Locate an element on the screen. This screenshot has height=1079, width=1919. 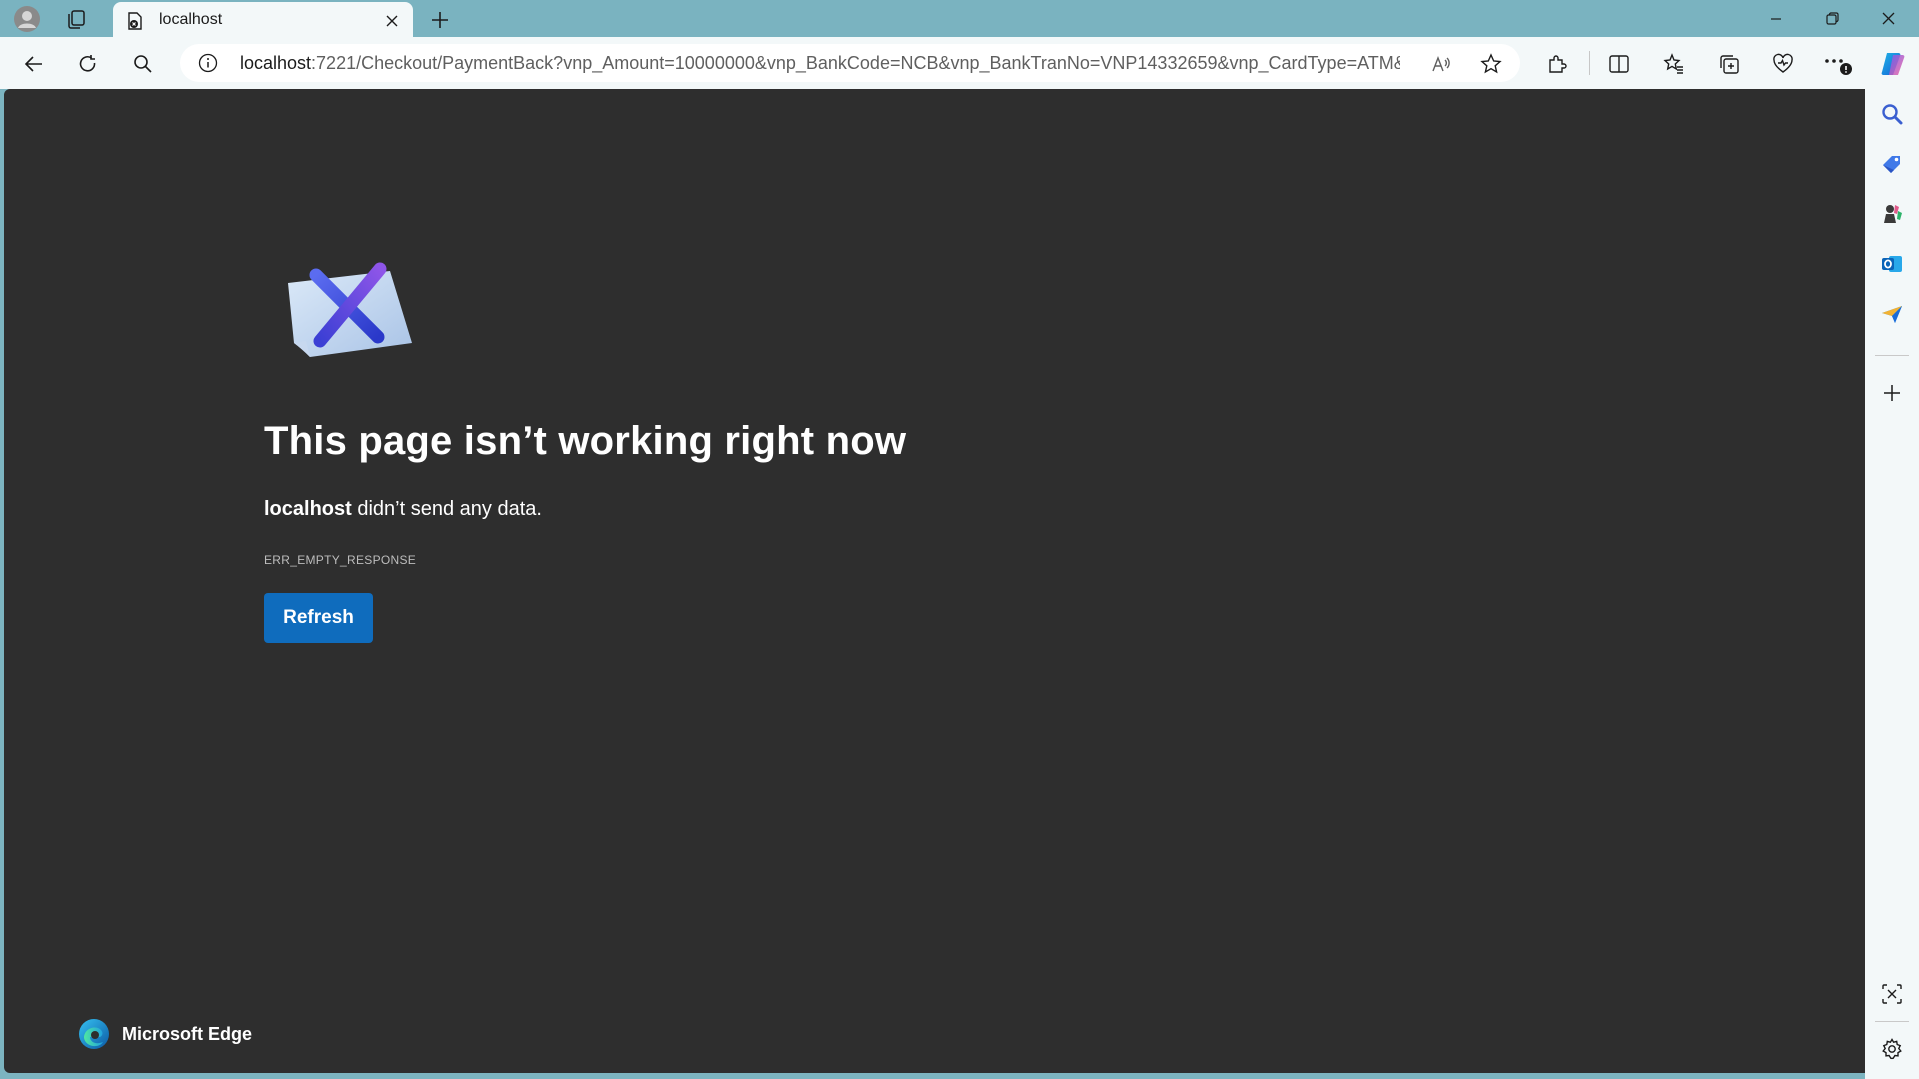
collections-icon is located at coordinates (1729, 64).